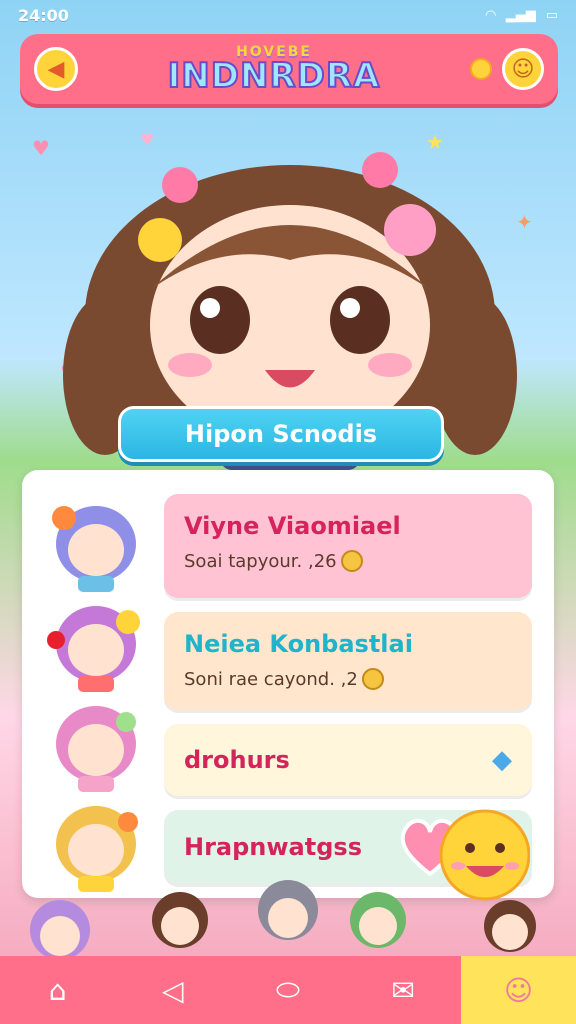  I want to click on top-right-controls: ☺, so click(507, 69).